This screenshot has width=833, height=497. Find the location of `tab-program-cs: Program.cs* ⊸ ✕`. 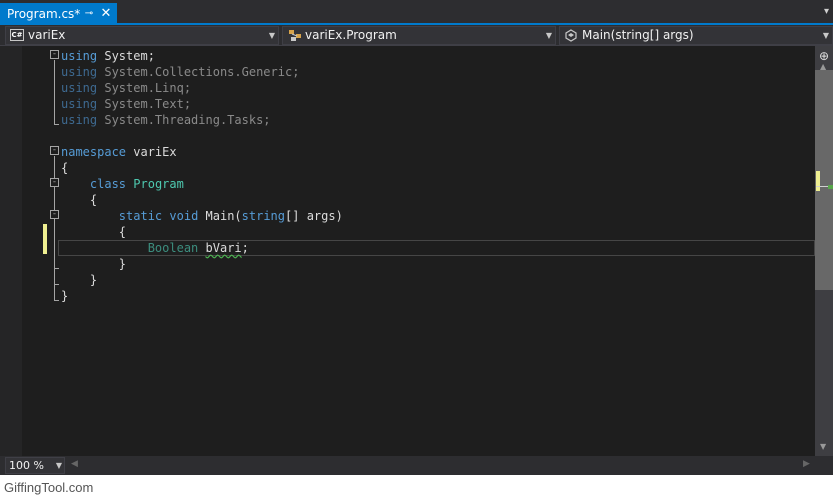

tab-program-cs: Program.cs* ⊸ ✕ is located at coordinates (58, 14).